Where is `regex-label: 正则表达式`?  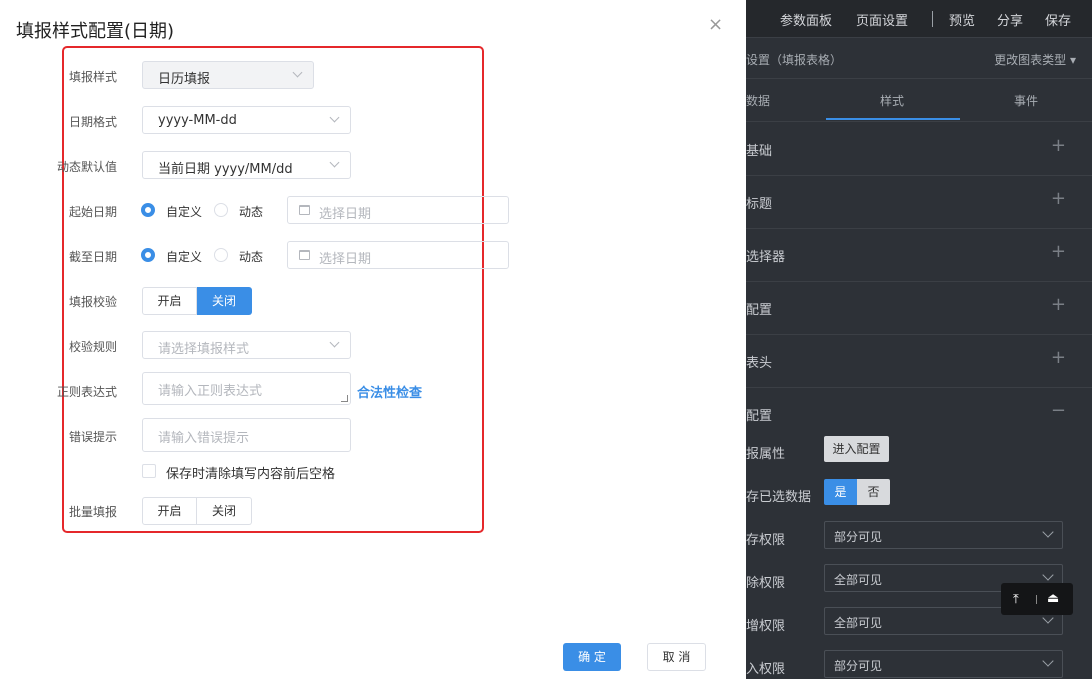
regex-label: 正则表达式 is located at coordinates (87, 392).